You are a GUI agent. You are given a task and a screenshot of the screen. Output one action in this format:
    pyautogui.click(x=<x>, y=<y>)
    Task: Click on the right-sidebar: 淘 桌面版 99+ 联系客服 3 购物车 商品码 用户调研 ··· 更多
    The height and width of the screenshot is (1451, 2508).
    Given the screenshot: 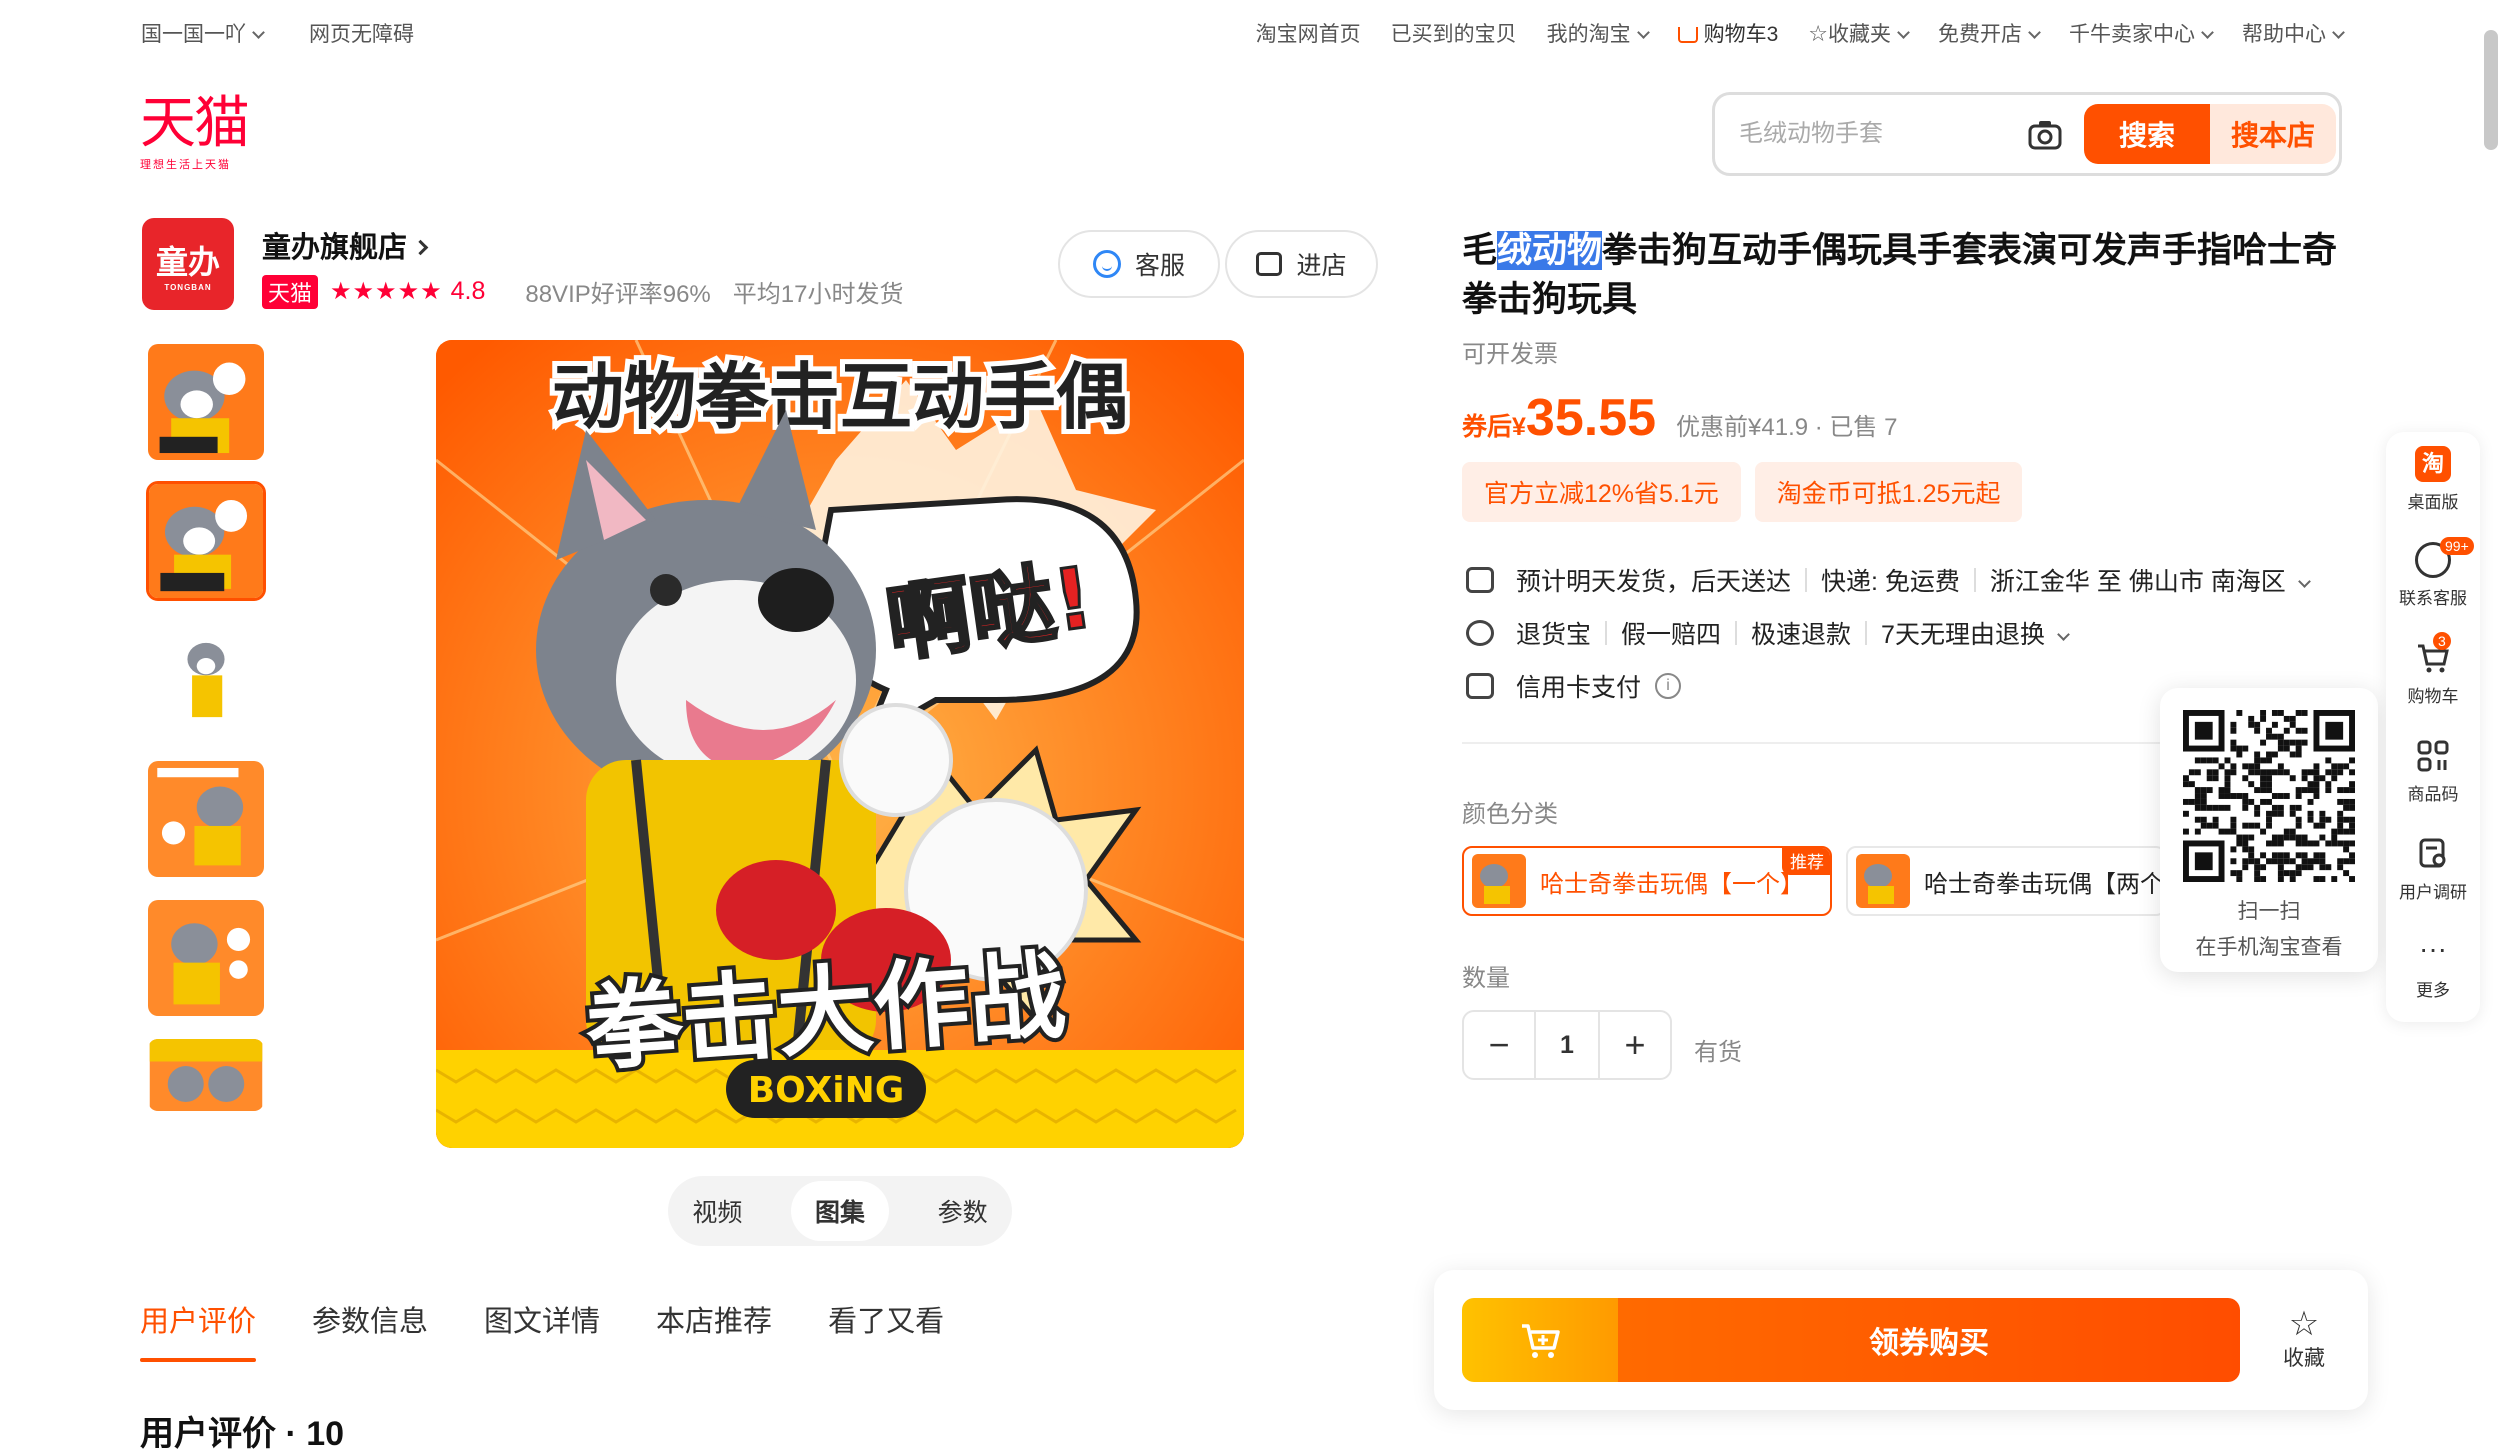 What is the action you would take?
    pyautogui.click(x=2433, y=727)
    